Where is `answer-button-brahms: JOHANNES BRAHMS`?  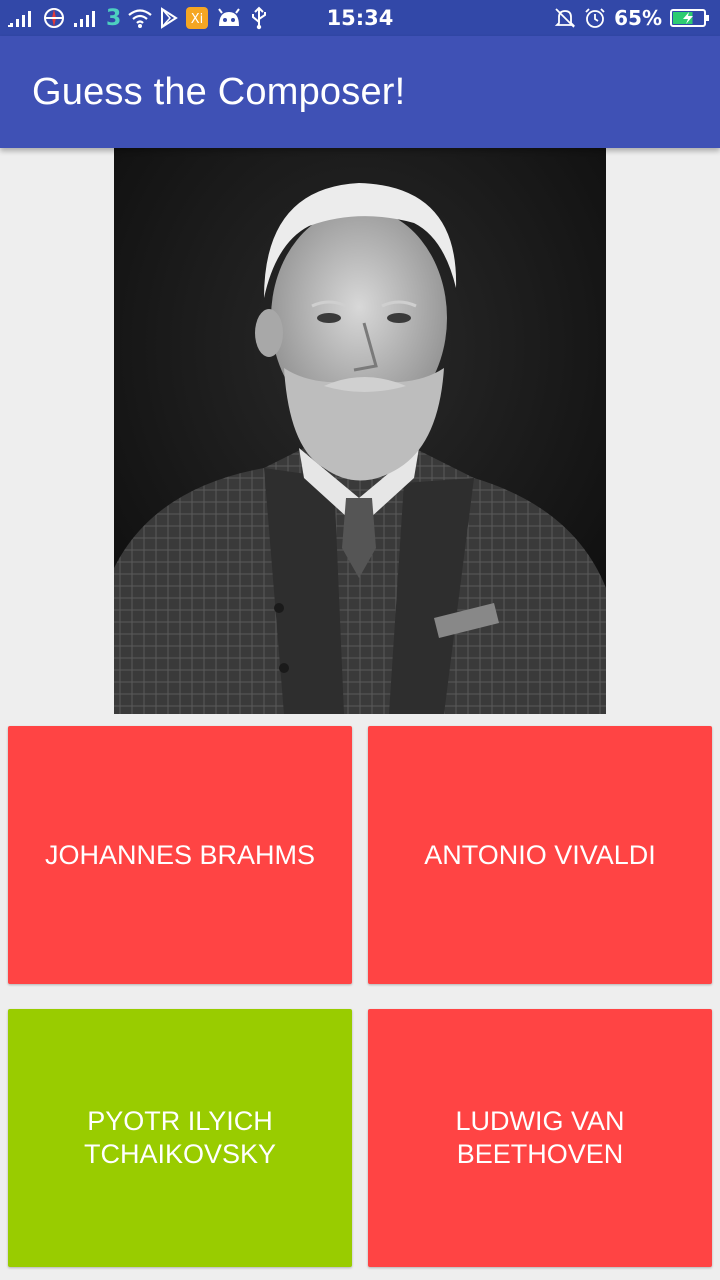
answer-button-brahms: JOHANNES BRAHMS is located at coordinates (180, 855).